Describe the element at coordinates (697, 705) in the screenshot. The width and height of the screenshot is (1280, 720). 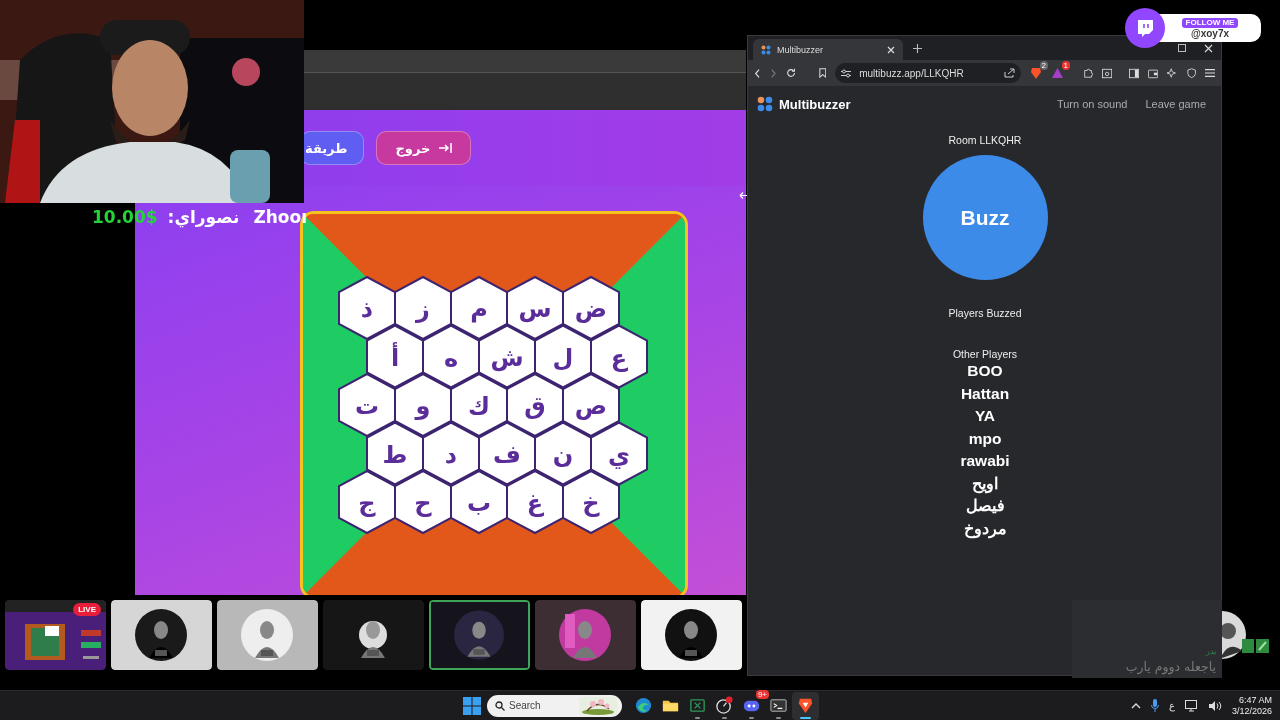
I see `spreadsheet-icon` at that location.